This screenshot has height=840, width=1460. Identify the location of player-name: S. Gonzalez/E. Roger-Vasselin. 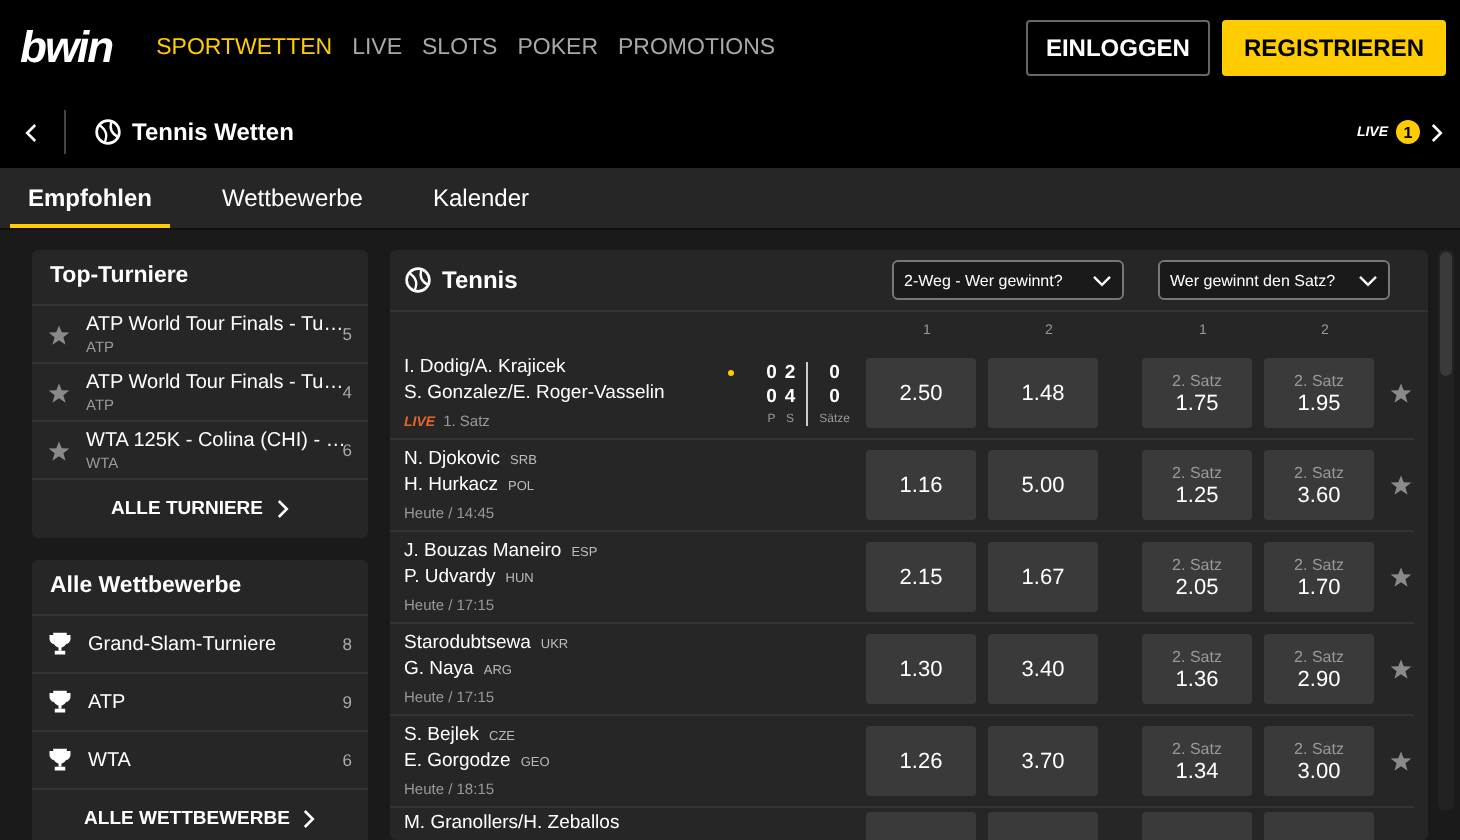
(534, 392).